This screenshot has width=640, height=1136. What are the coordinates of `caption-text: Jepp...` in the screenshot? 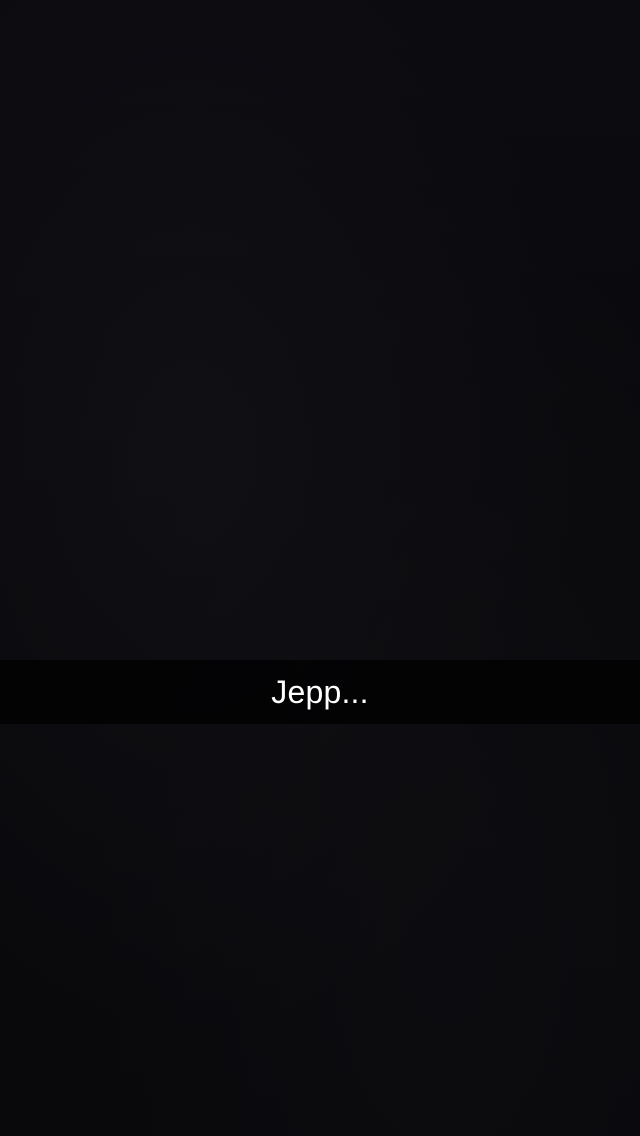 It's located at (320, 692).